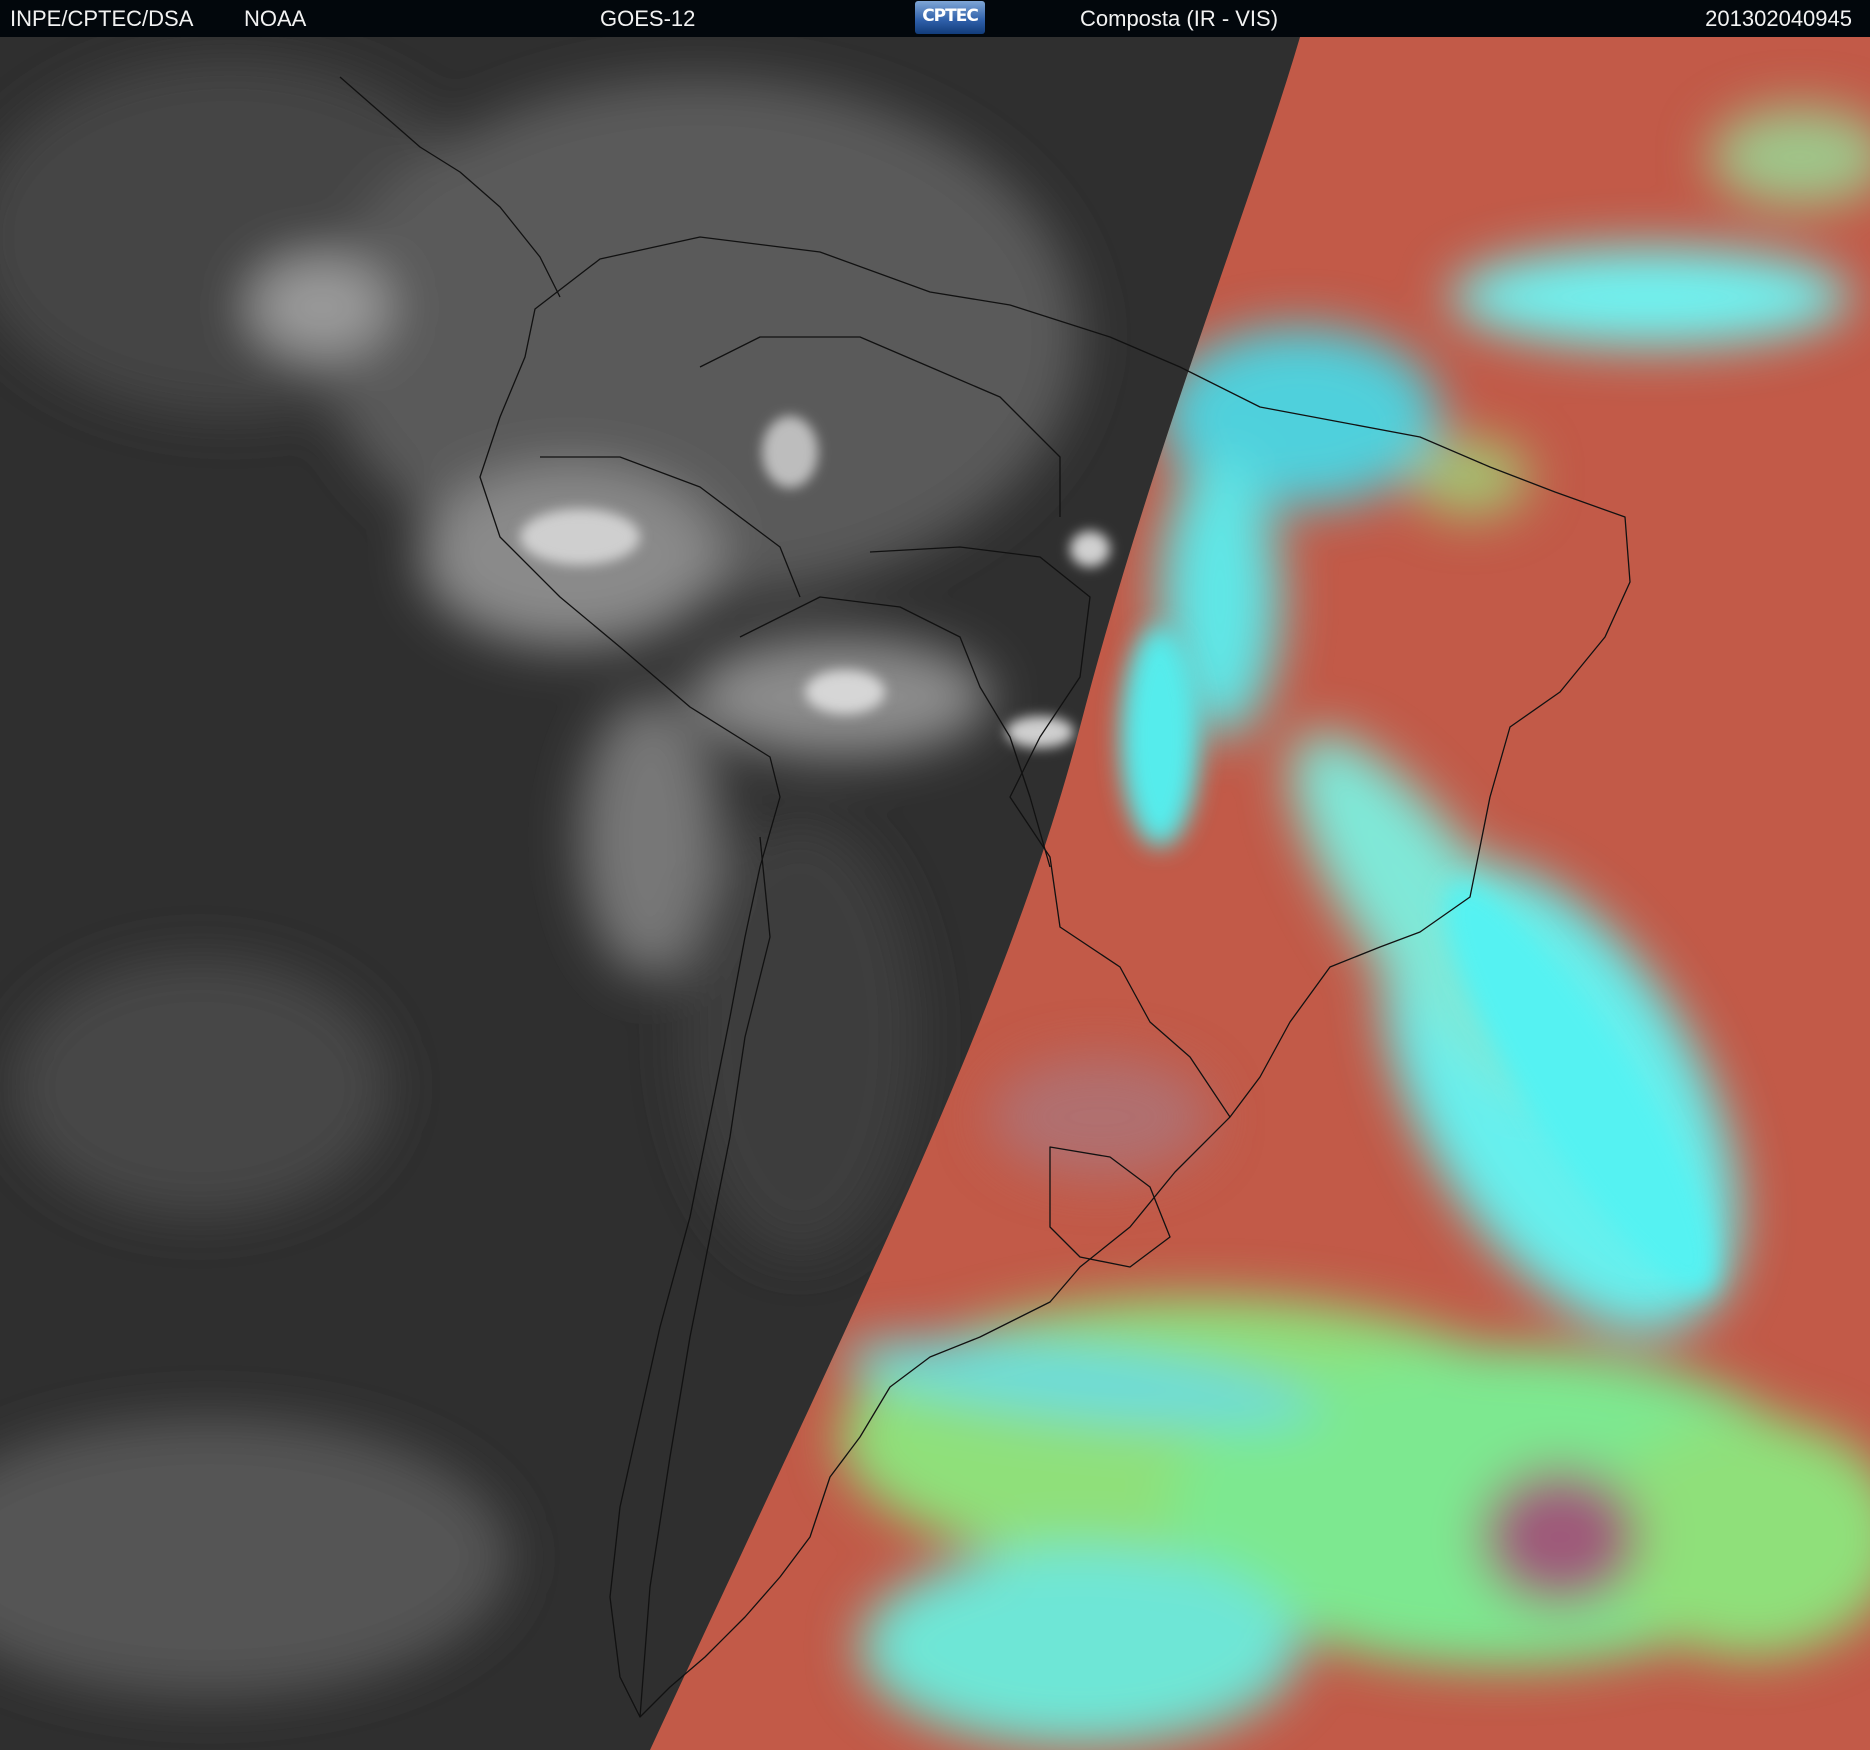 Image resolution: width=1870 pixels, height=1750 pixels. What do you see at coordinates (275, 18) in the screenshot?
I see `agency-label: NOAA` at bounding box center [275, 18].